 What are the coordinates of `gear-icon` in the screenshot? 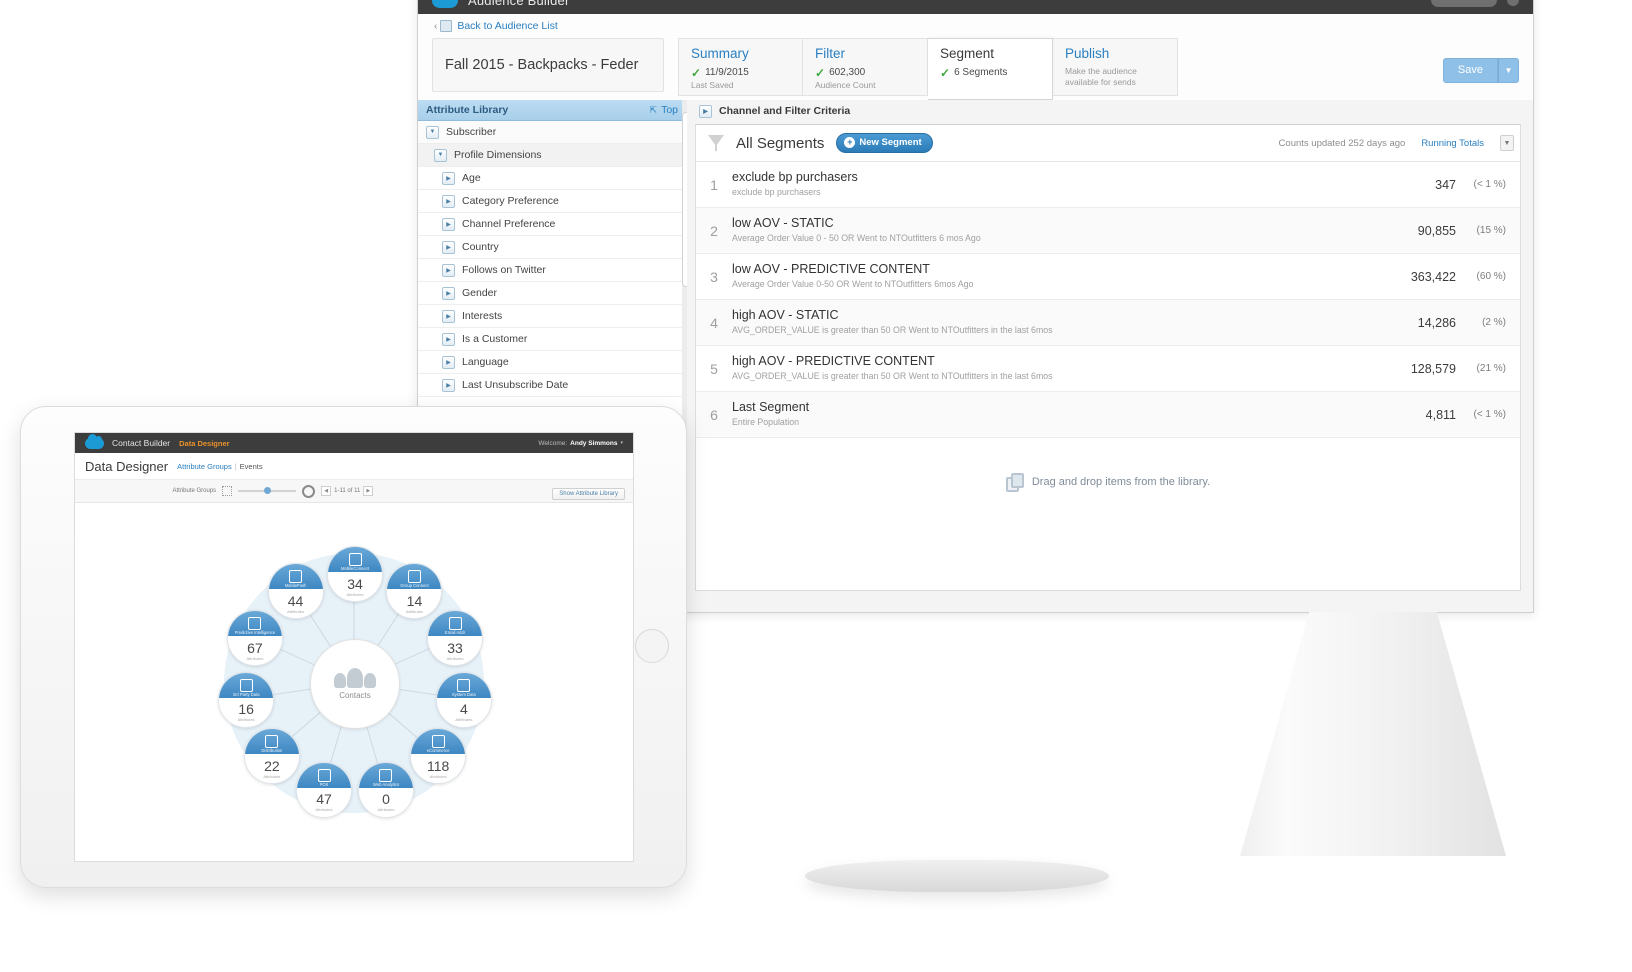 It's located at (309, 491).